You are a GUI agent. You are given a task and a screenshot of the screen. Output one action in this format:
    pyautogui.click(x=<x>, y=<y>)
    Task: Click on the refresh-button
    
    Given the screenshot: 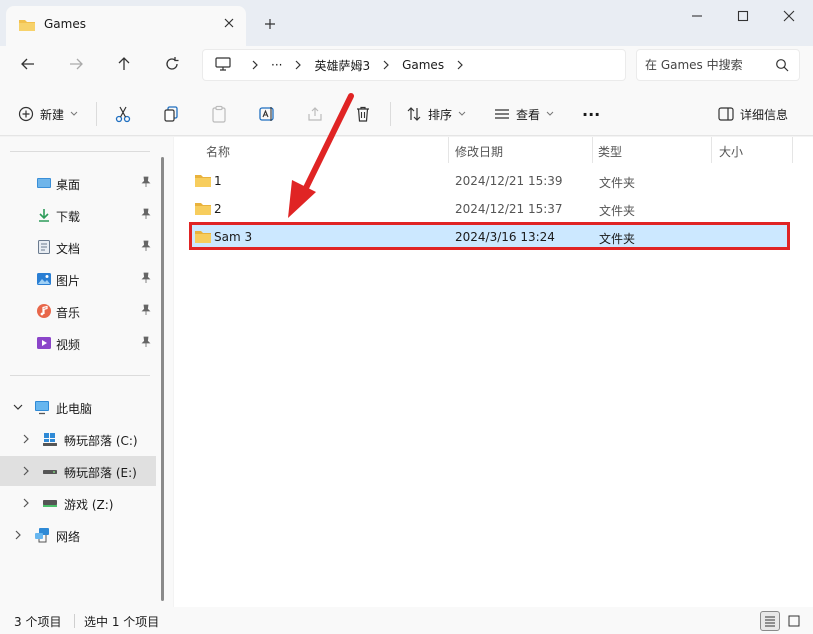 What is the action you would take?
    pyautogui.click(x=172, y=64)
    